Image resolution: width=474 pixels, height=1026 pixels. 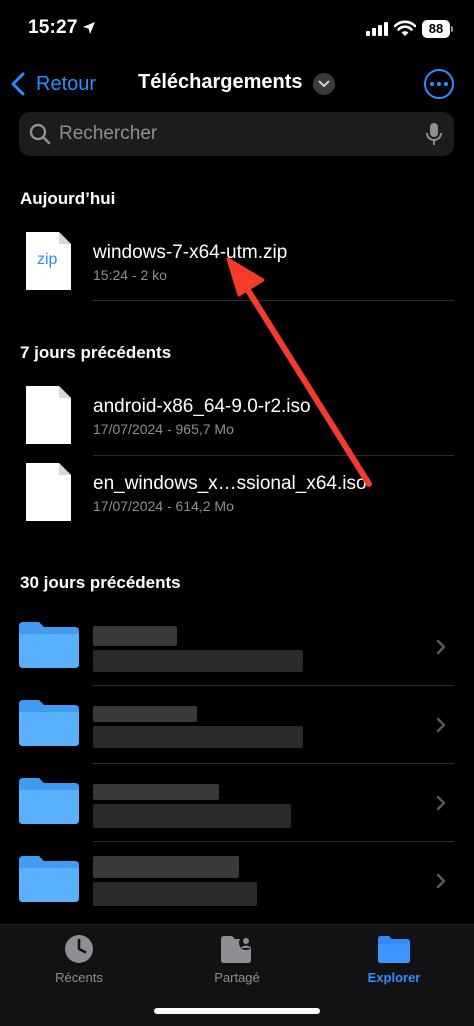 I want to click on section-header-7-days: 7 jours précédents, so click(x=96, y=352).